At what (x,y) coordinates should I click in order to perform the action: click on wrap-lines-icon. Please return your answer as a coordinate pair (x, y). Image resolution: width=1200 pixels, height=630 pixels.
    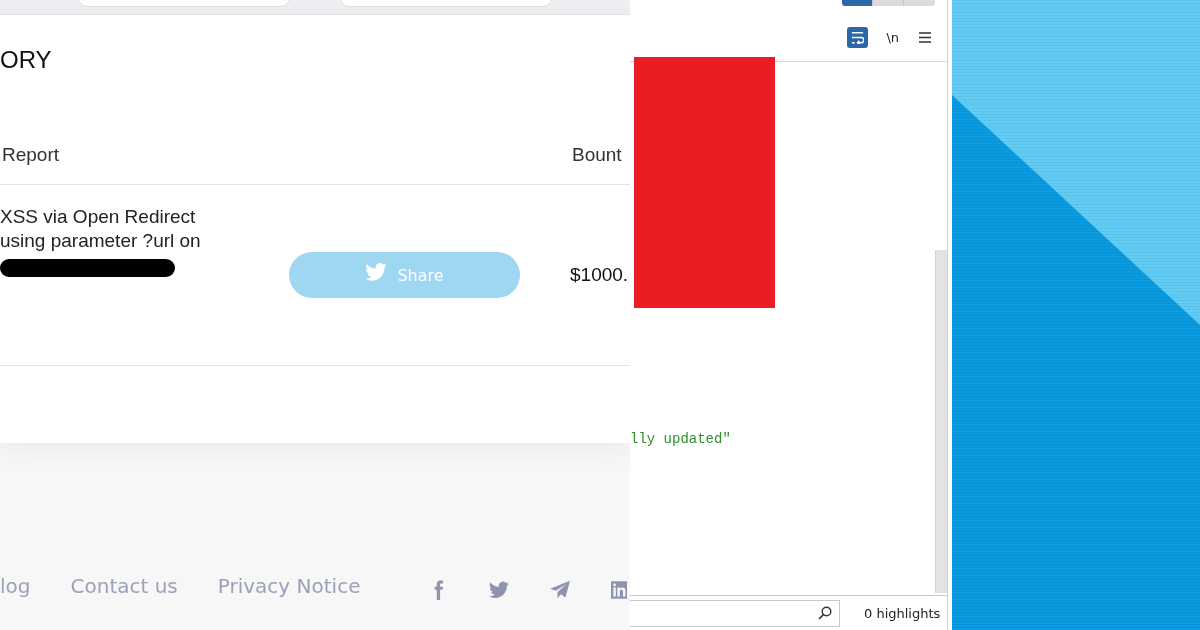
    Looking at the image, I should click on (858, 37).